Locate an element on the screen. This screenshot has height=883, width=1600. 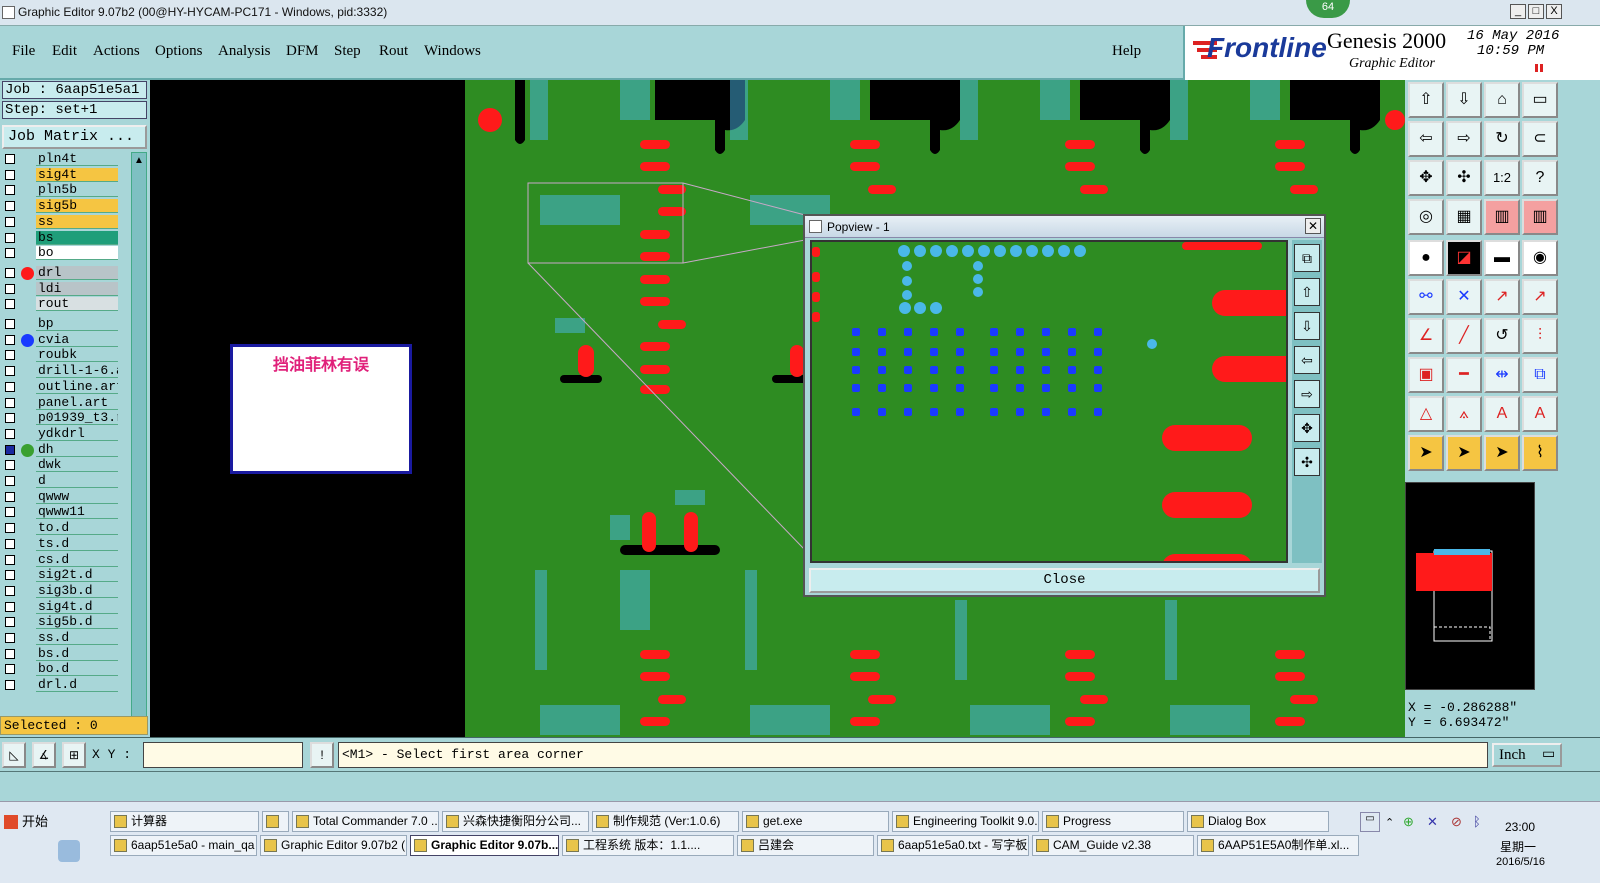
pop-zoom-fit-icon: ⧉ is located at coordinates (1307, 258).